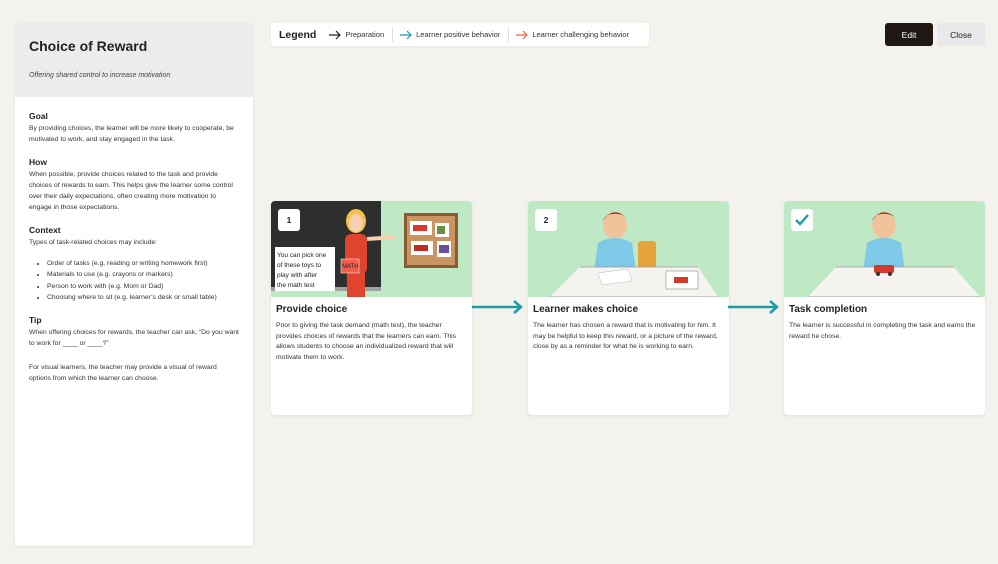 The width and height of the screenshot is (998, 564). I want to click on learner-reward-illustration, so click(884, 249).